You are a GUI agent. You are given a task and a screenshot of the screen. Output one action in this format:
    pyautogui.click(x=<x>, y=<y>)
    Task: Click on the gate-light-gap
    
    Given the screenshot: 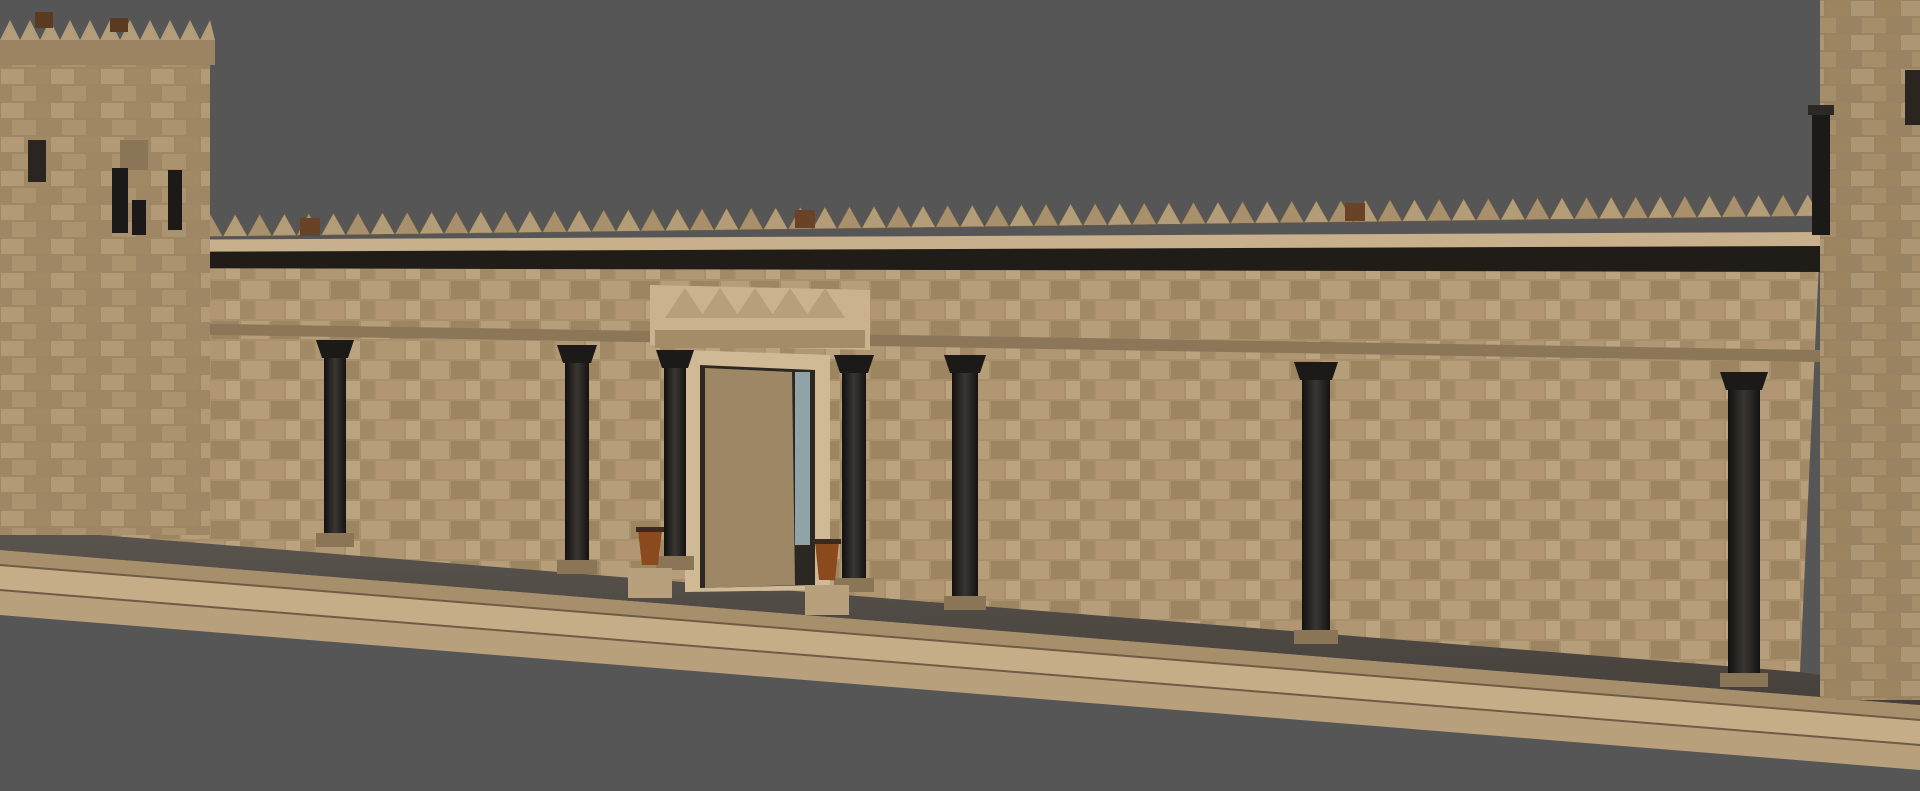 What is the action you would take?
    pyautogui.click(x=802, y=458)
    